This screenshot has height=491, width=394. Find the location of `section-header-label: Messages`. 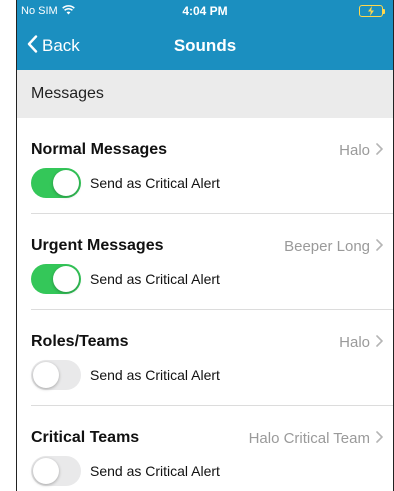

section-header-label: Messages is located at coordinates (67, 93).